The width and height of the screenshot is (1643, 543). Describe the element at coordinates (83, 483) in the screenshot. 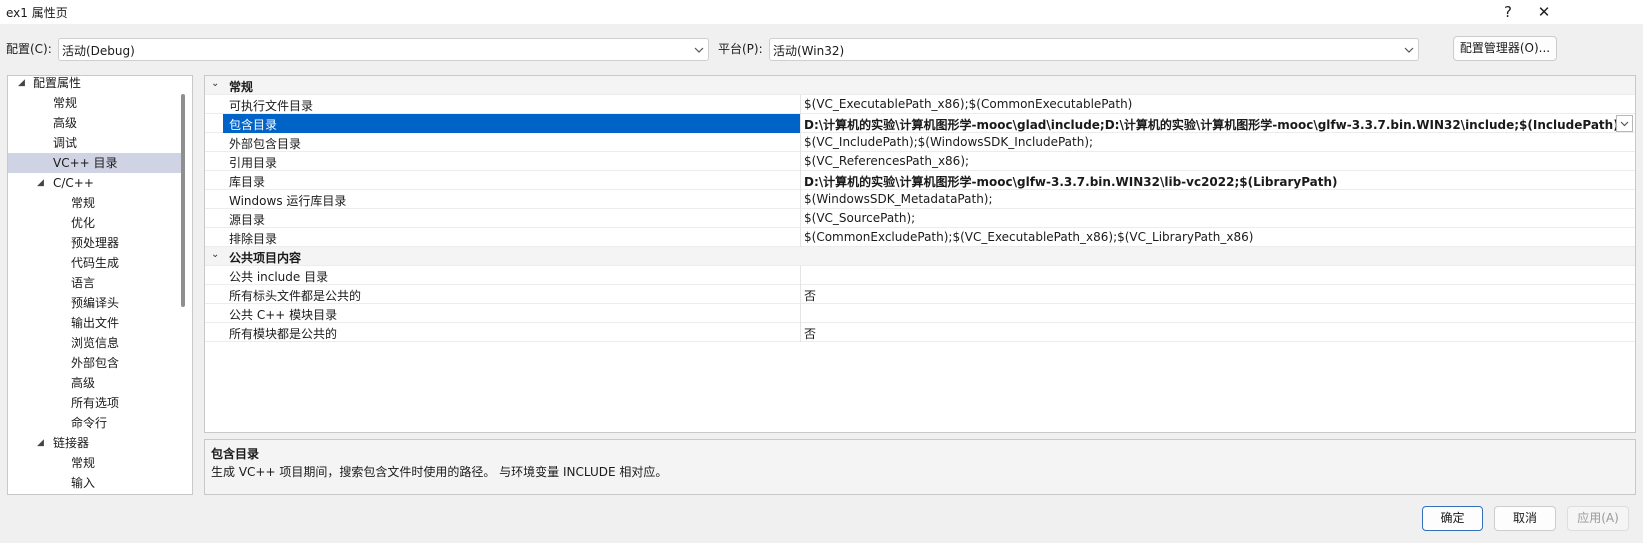

I see `tree-item-label: 输入` at that location.